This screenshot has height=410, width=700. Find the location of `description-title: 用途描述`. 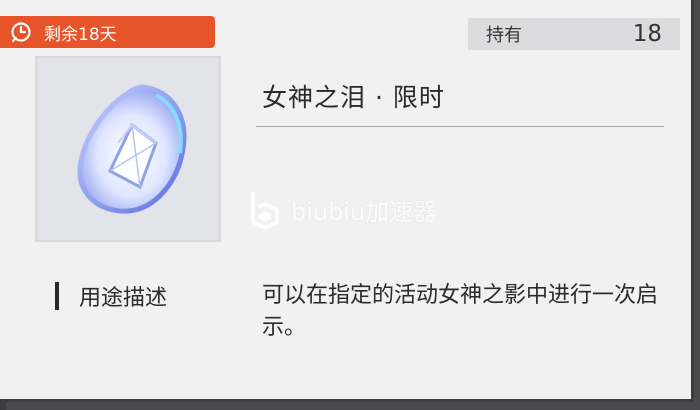

description-title: 用途描述 is located at coordinates (123, 298).